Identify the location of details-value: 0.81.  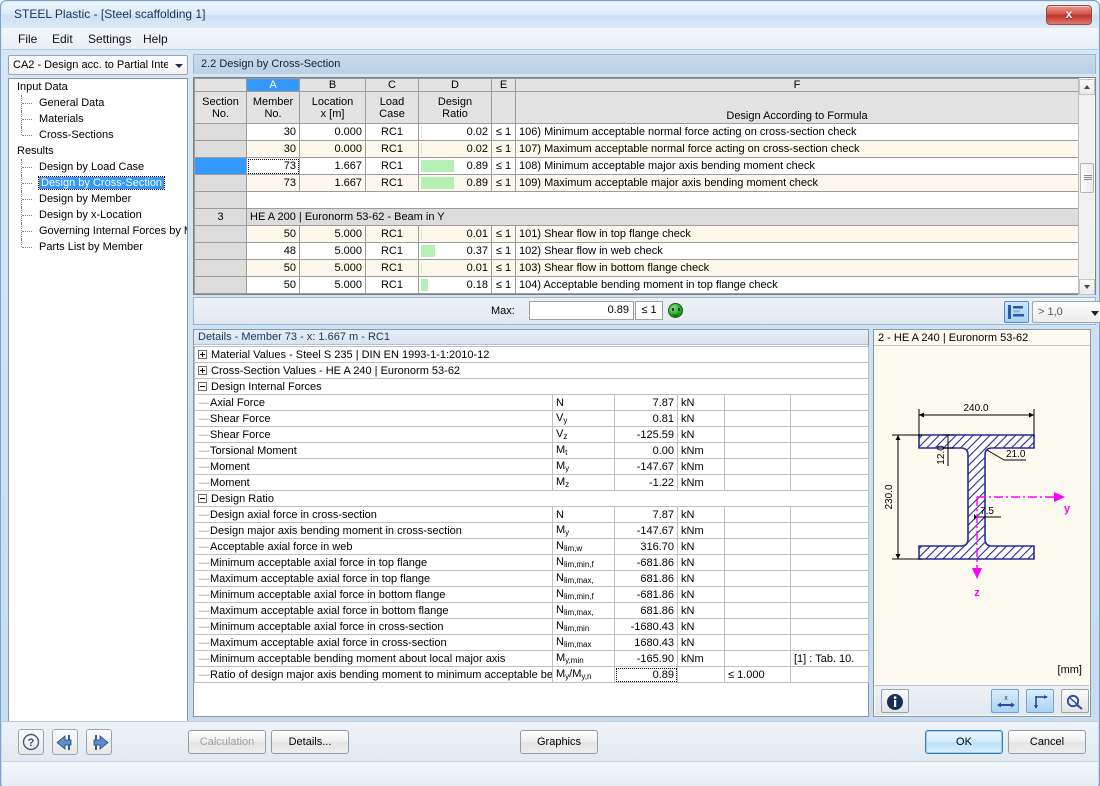
(646, 418).